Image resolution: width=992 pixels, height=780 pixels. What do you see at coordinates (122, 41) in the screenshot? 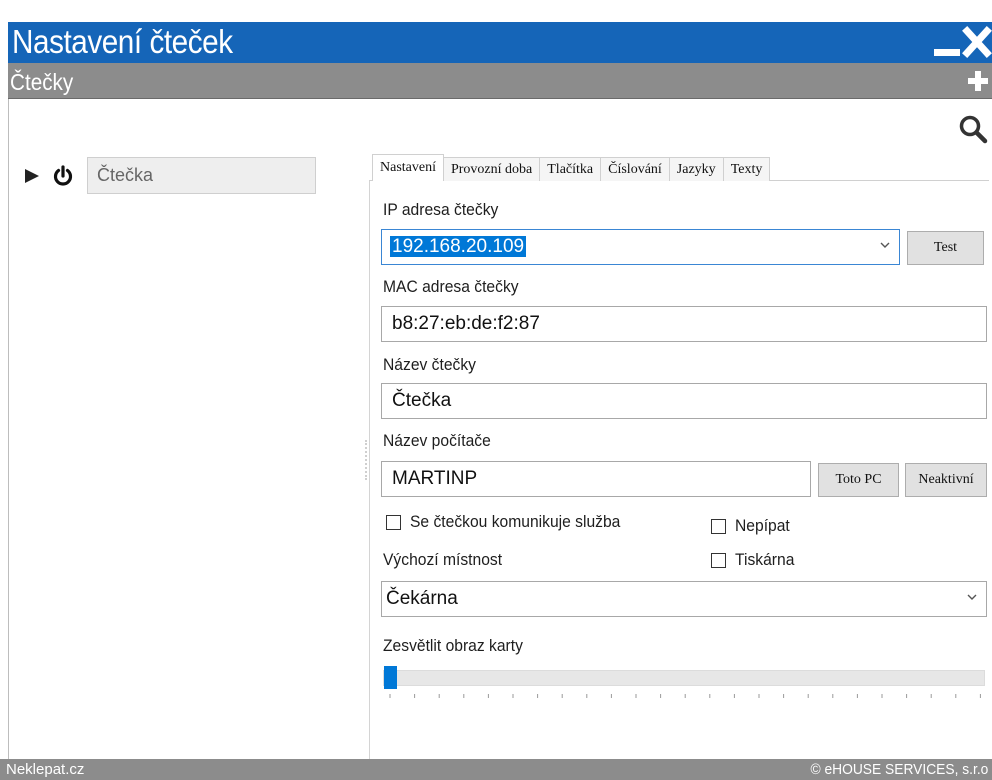
I see `window-title: Nastavení čteček` at bounding box center [122, 41].